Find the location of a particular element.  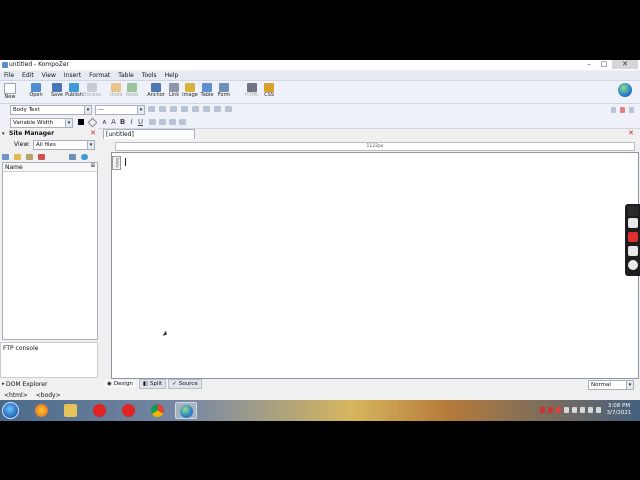

network-icon is located at coordinates (590, 410).